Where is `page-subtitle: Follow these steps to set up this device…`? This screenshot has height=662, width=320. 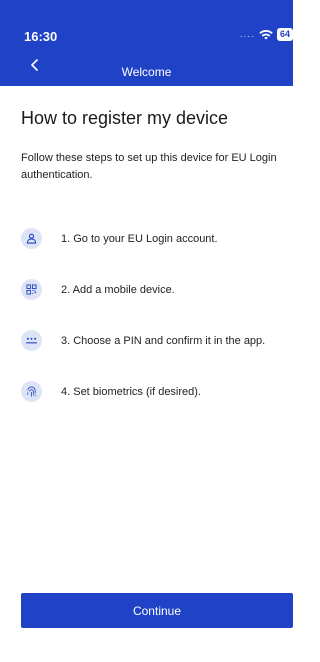
page-subtitle: Follow these steps to set up this device… is located at coordinates (149, 166).